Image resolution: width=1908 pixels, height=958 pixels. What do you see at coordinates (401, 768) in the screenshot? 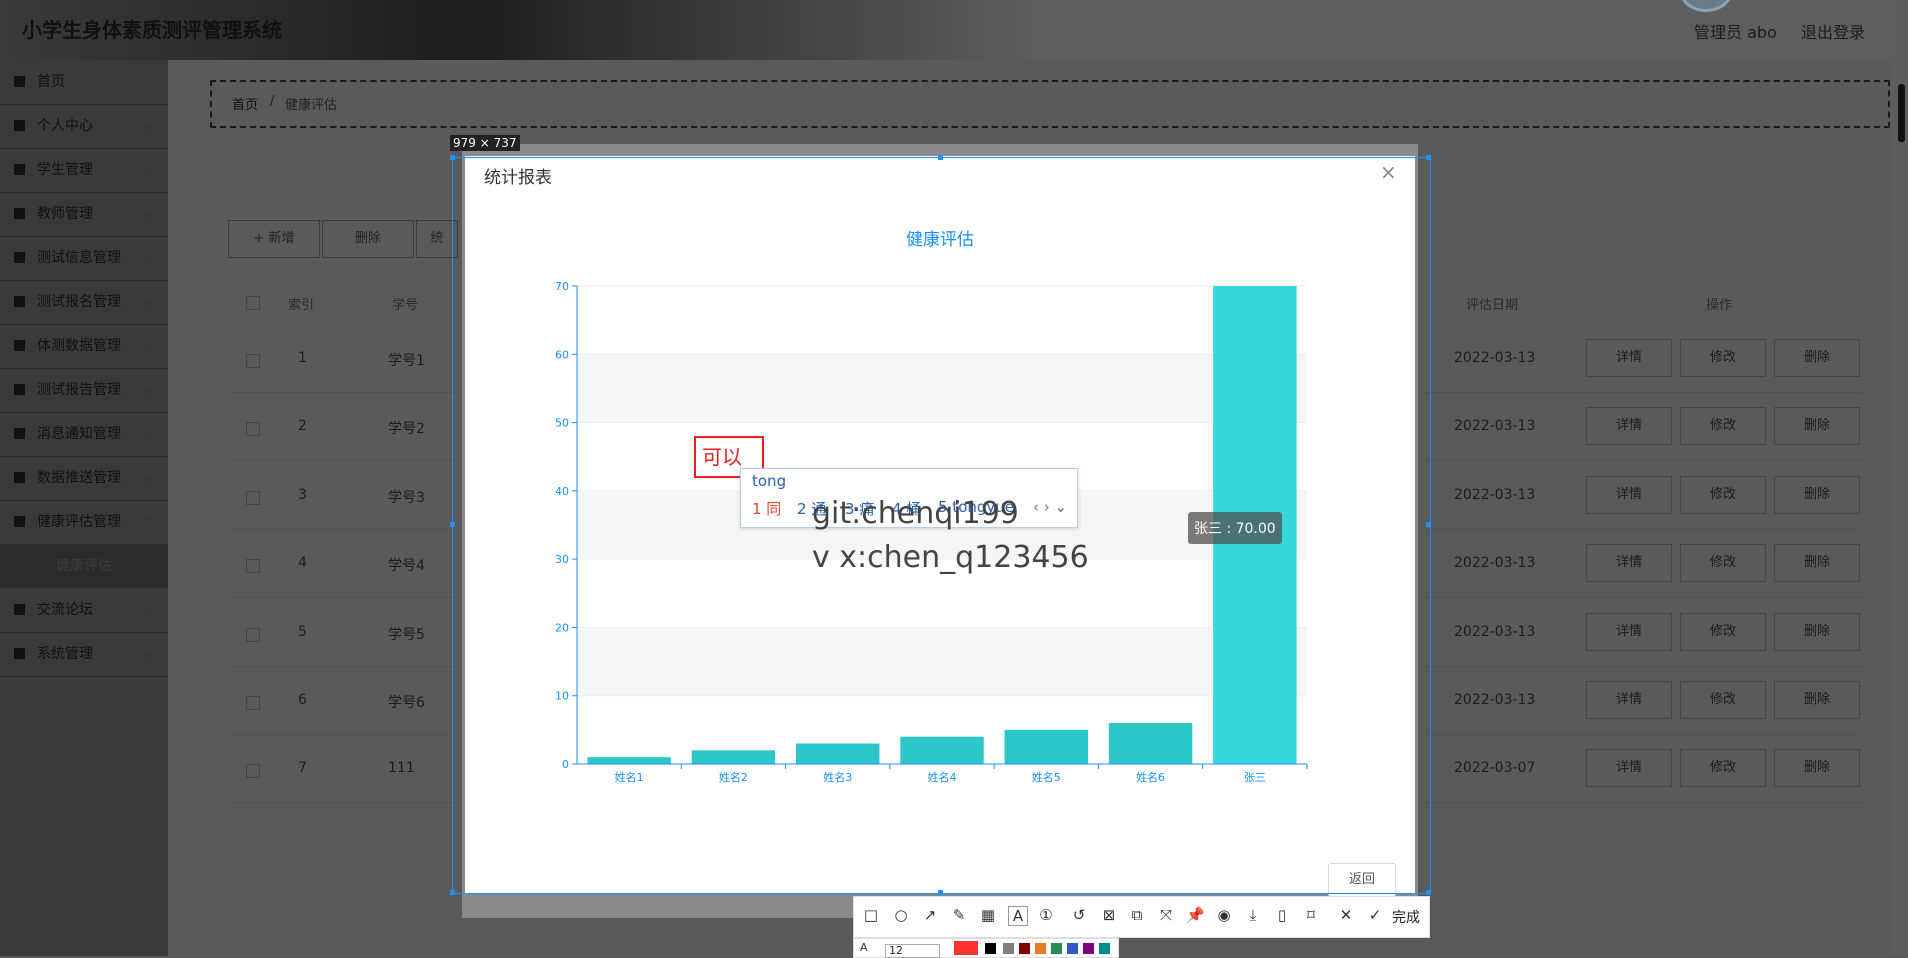
I see `cell-student-id: 111` at bounding box center [401, 768].